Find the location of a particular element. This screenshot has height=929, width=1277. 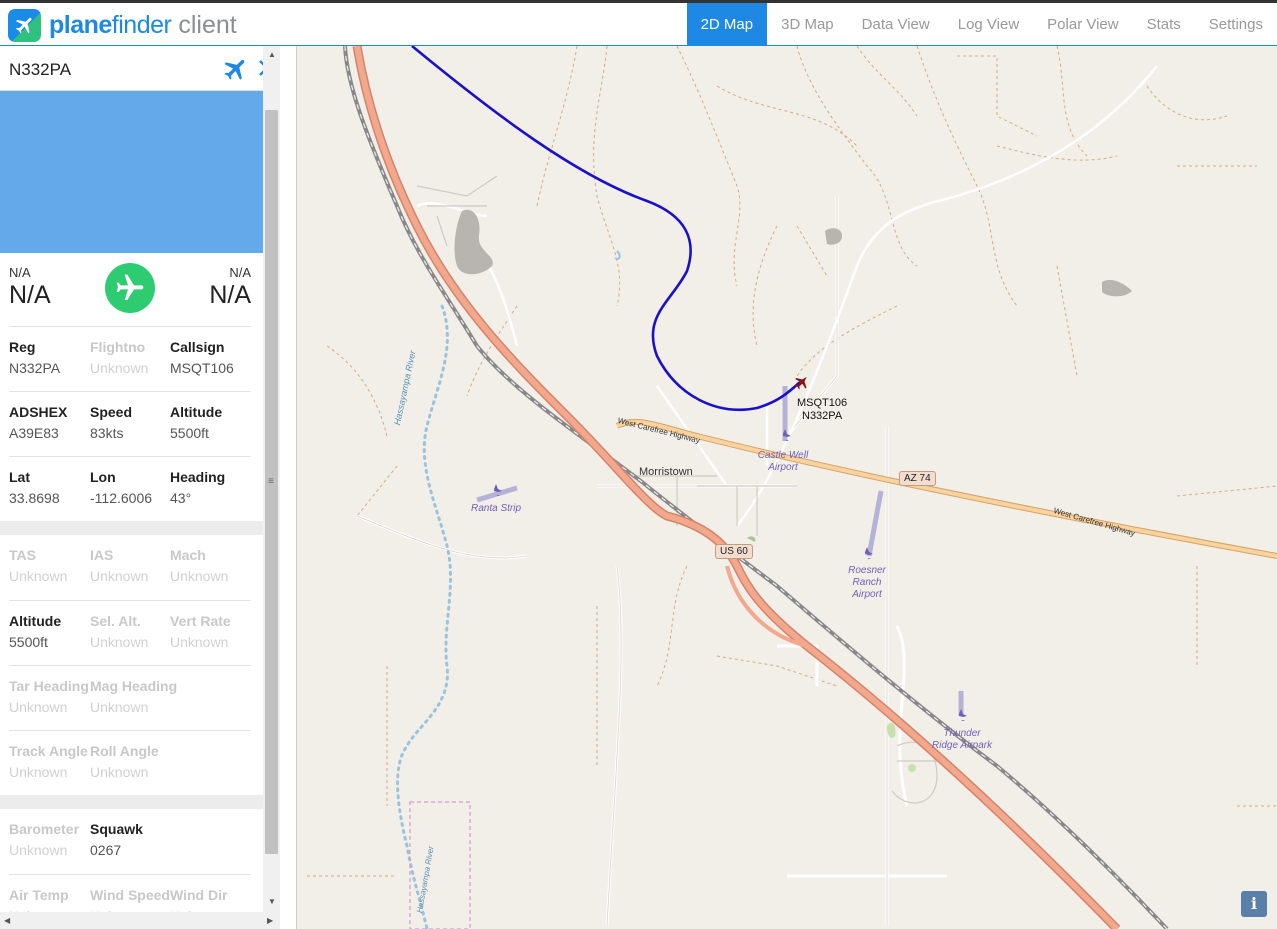

field-speed: Speed 83kts is located at coordinates (111, 422).